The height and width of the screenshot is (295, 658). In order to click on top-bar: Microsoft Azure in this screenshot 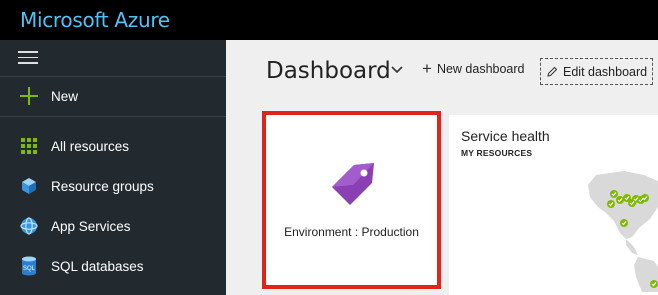, I will do `click(329, 20)`.